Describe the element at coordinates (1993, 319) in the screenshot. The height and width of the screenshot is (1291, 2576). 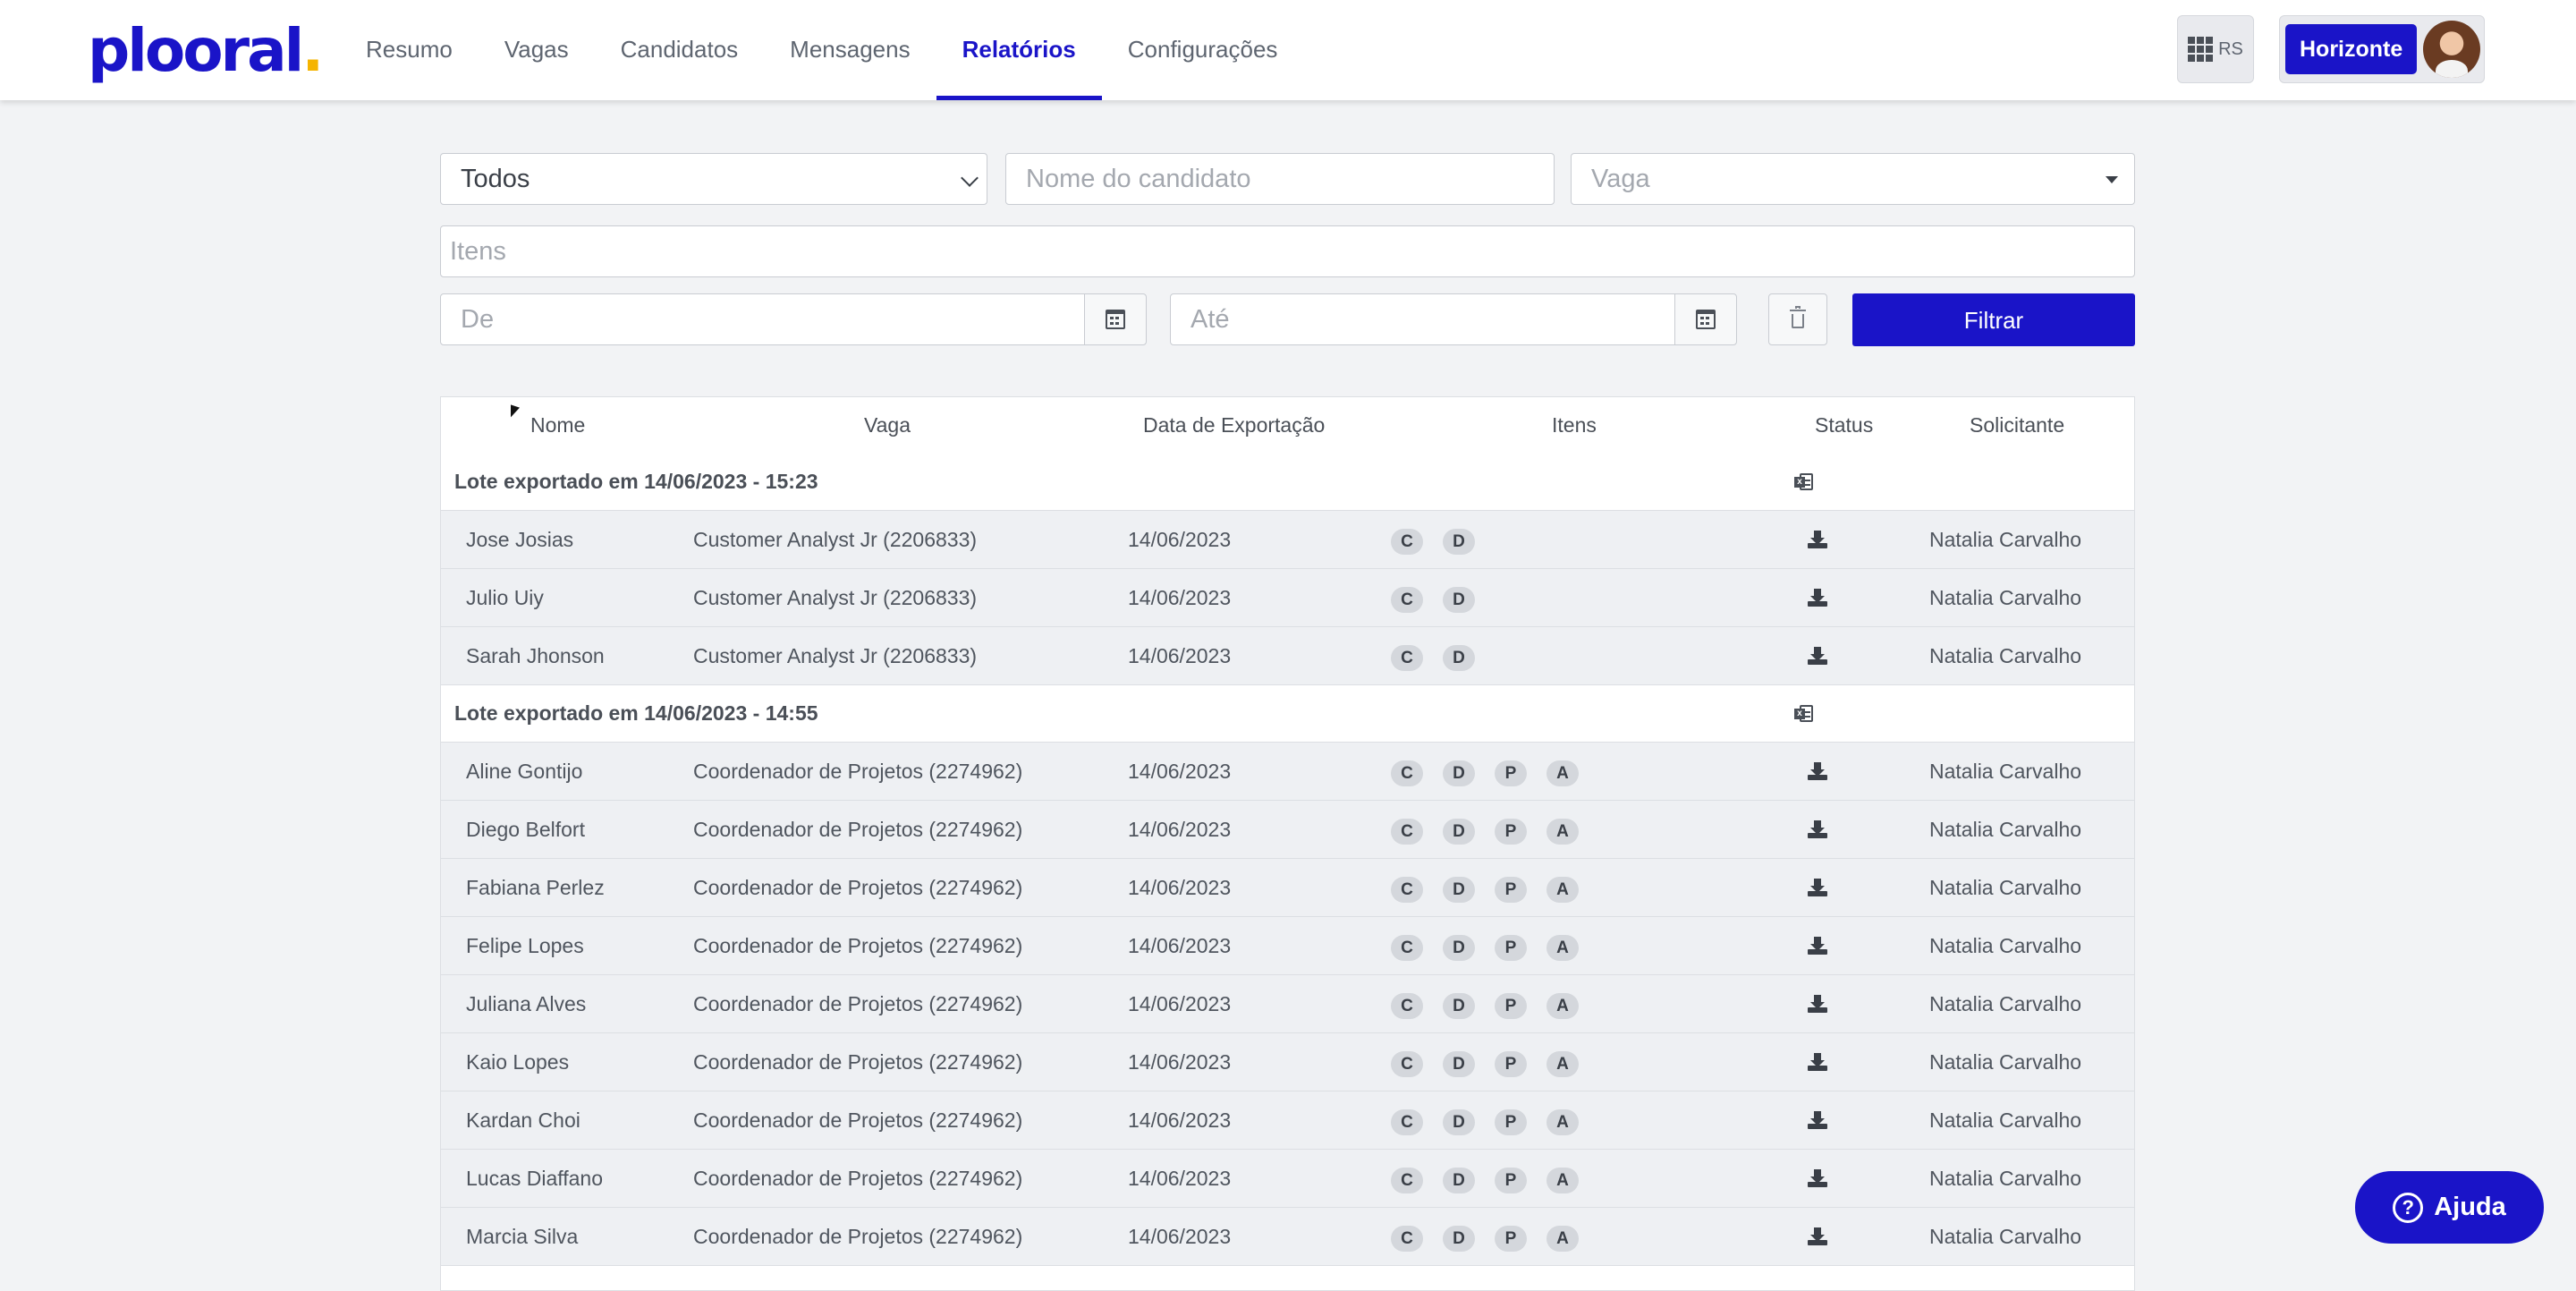
I see `filter-button: Filtrar` at that location.